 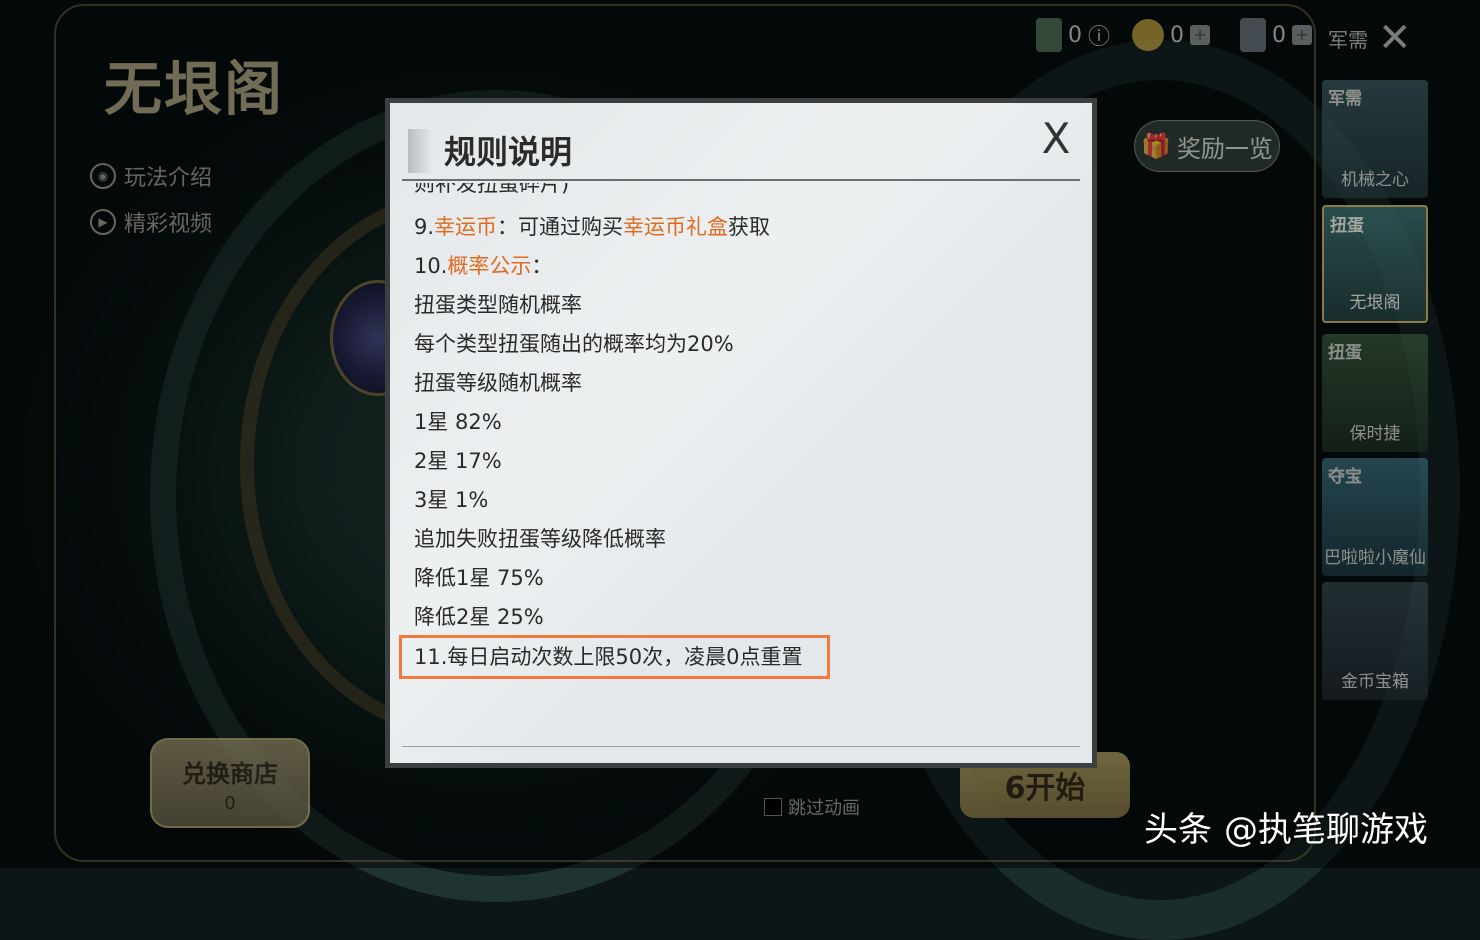 I want to click on gamepad-icon: ◉, so click(x=103, y=176).